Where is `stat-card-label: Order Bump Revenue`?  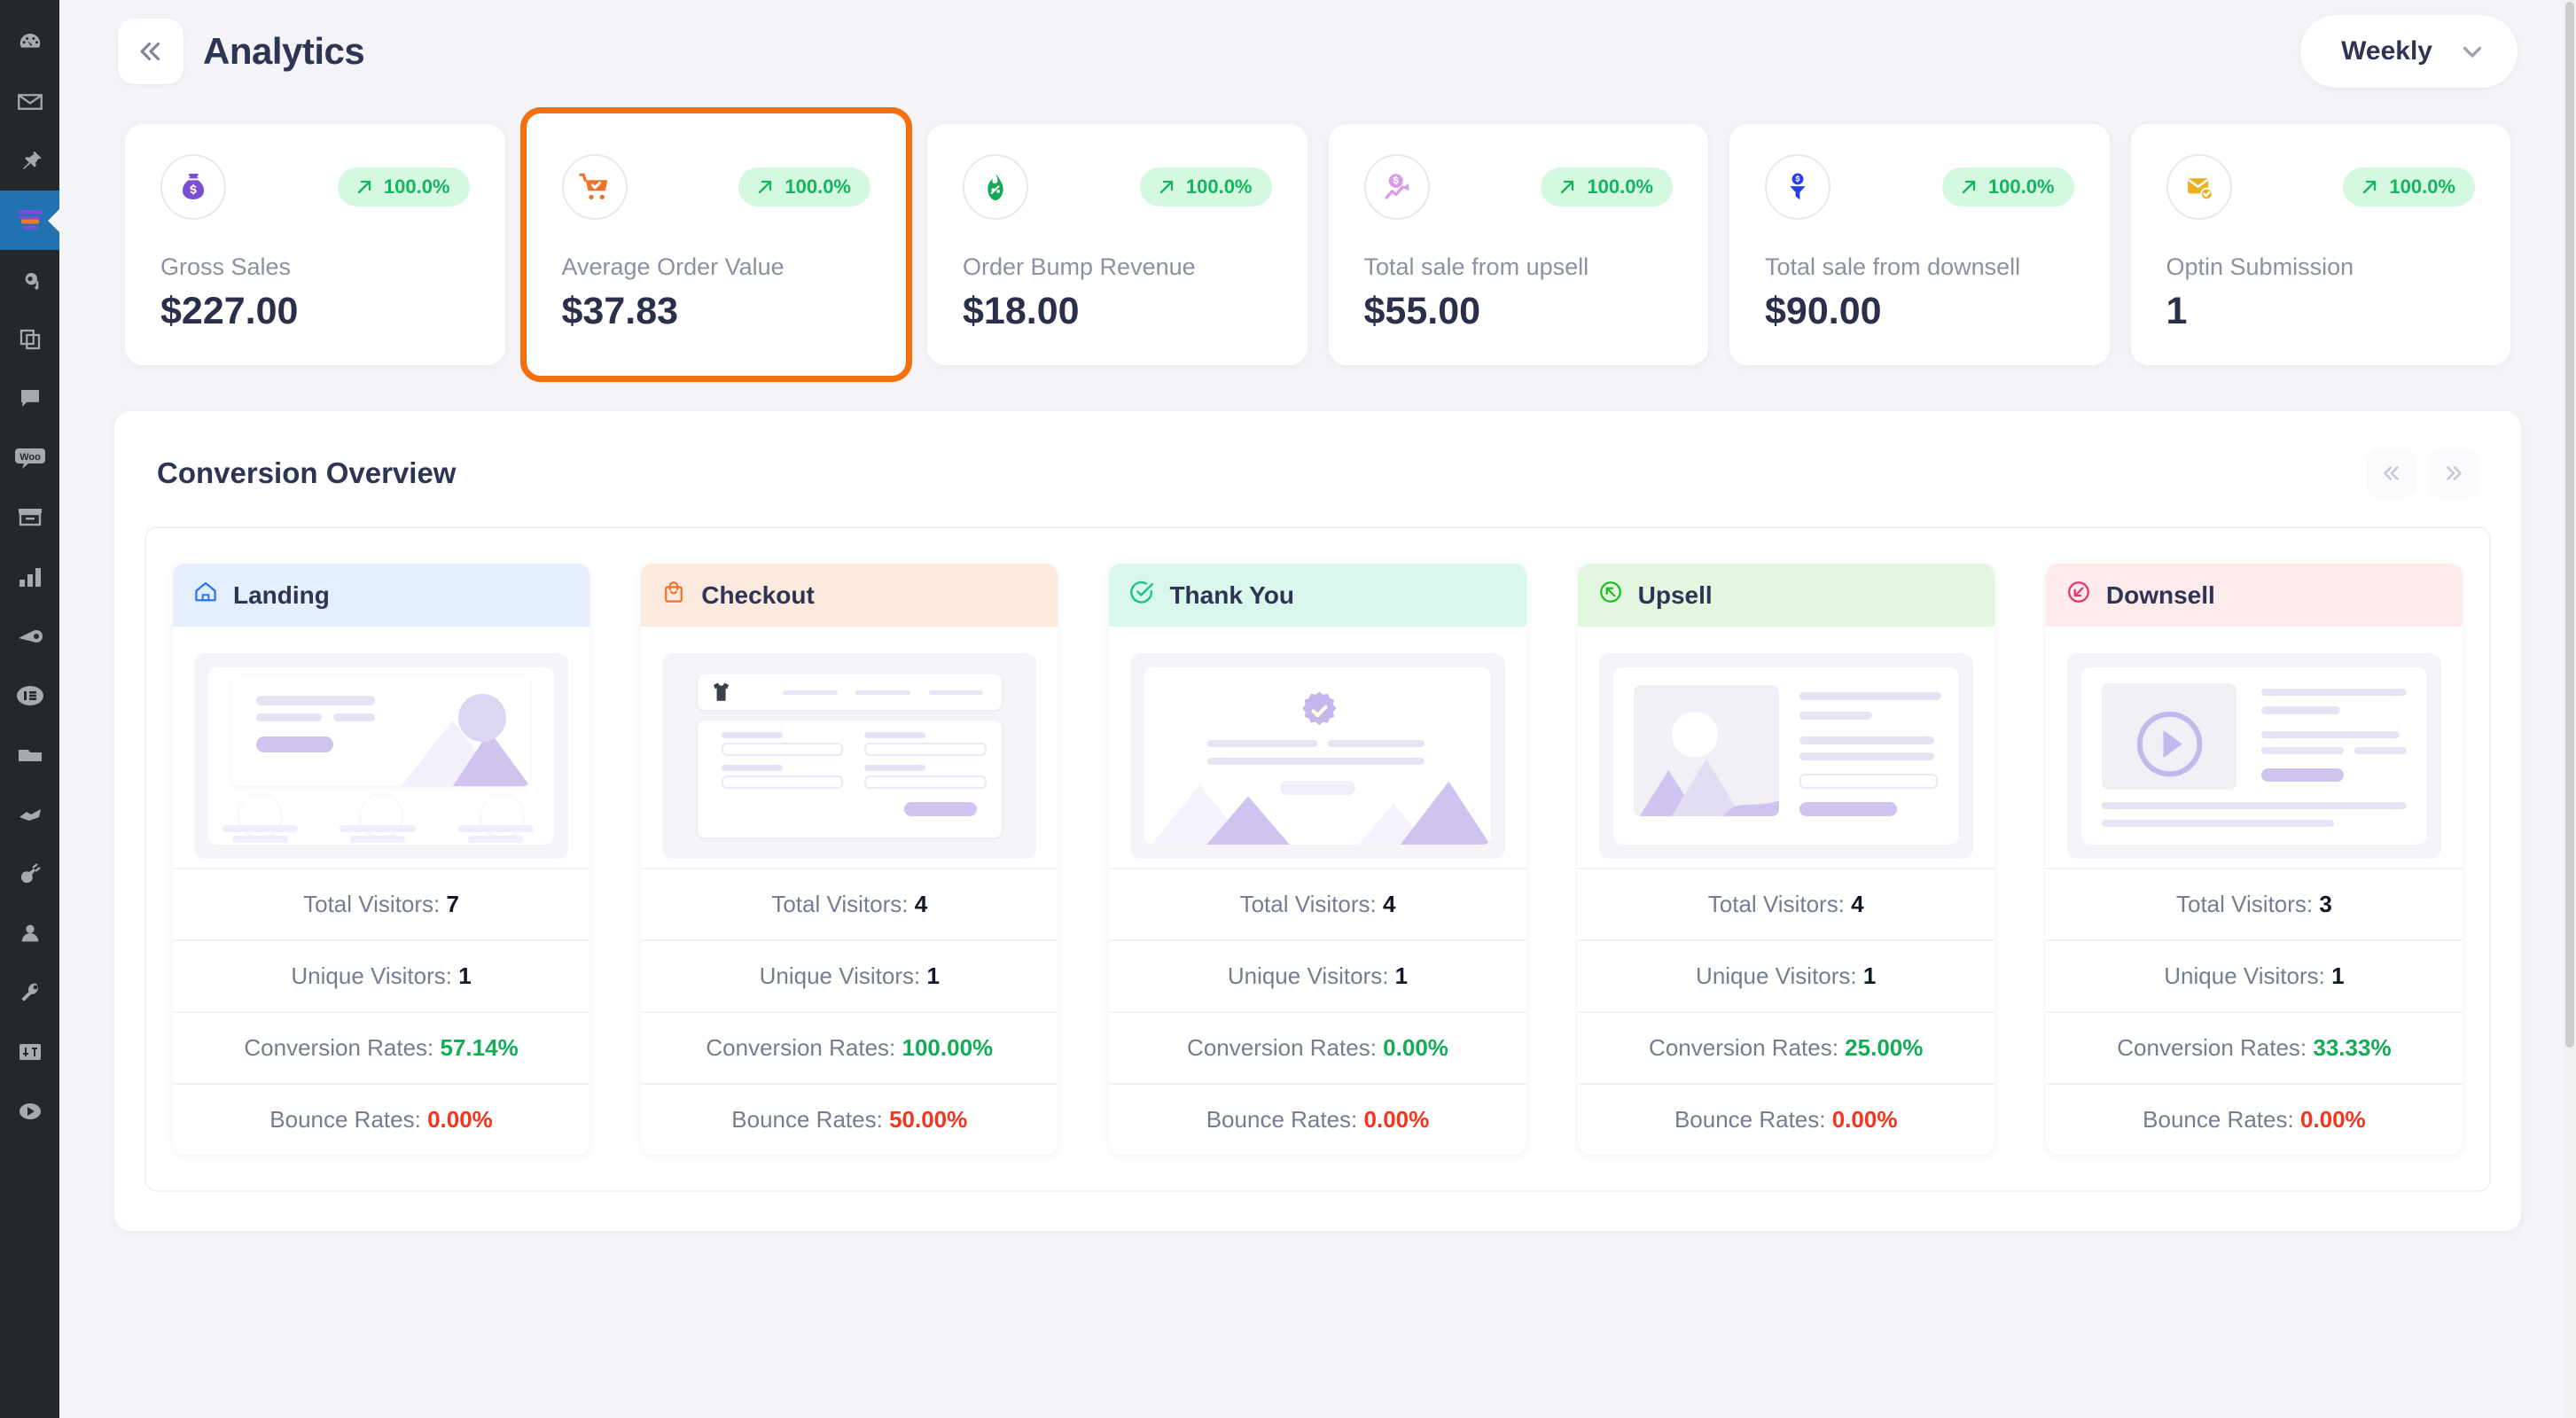 stat-card-label: Order Bump Revenue is located at coordinates (1079, 266).